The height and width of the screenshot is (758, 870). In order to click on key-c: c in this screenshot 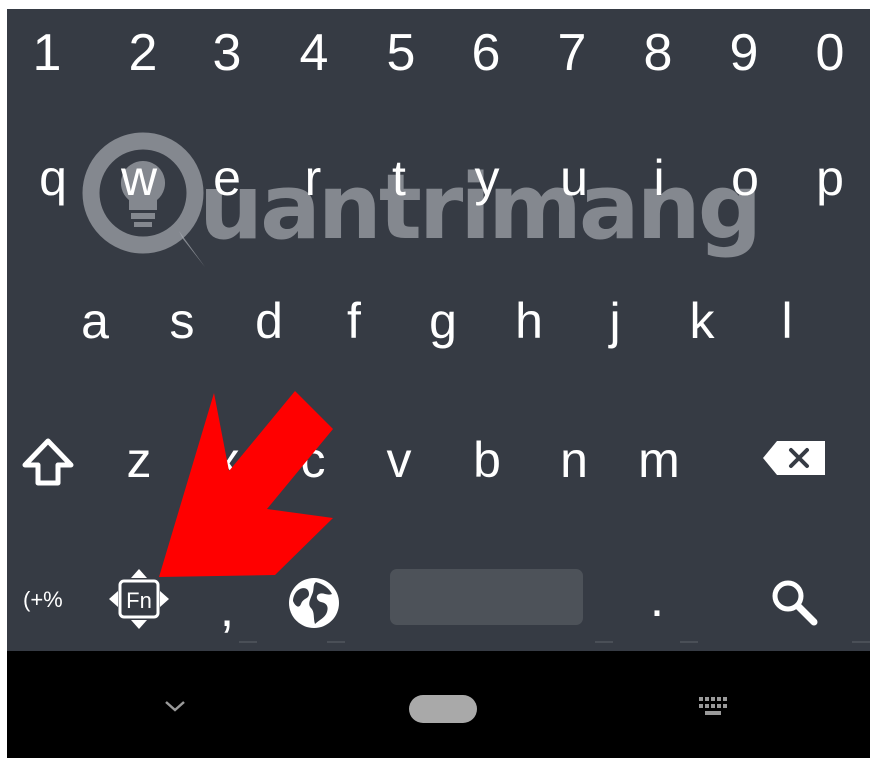, I will do `click(313, 460)`.